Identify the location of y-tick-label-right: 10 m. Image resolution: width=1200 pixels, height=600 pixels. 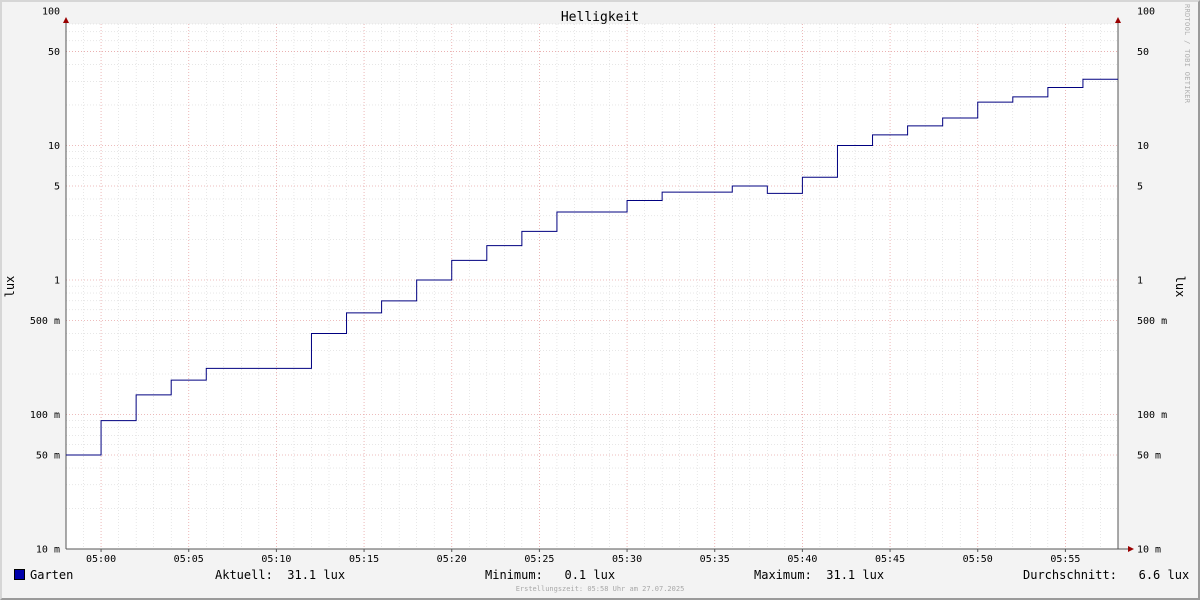
(1149, 550).